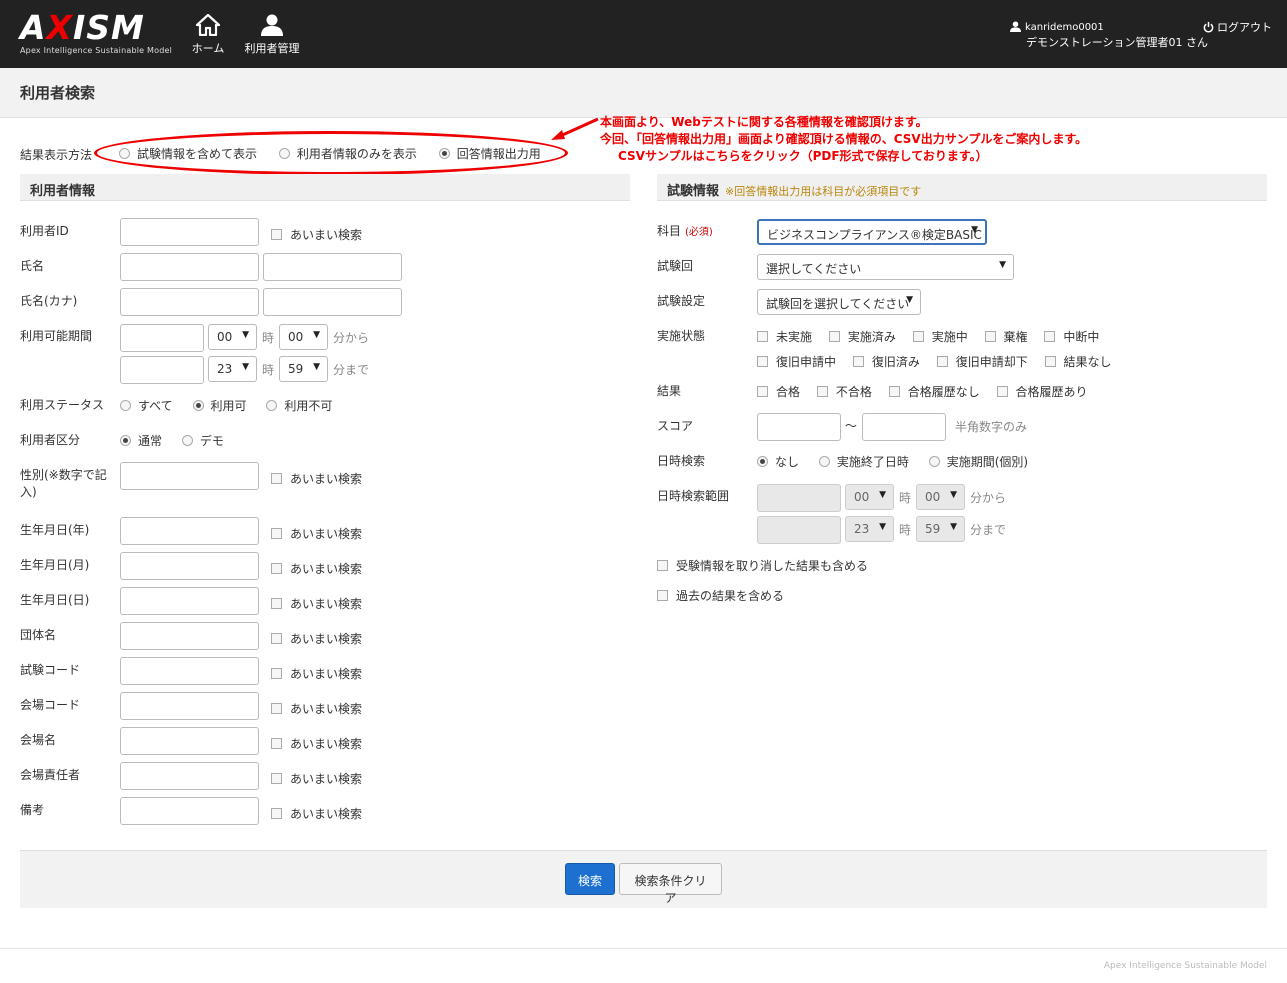 The image size is (1287, 983). I want to click on birth-month-fuzzy: あいまい検索, so click(316, 568).